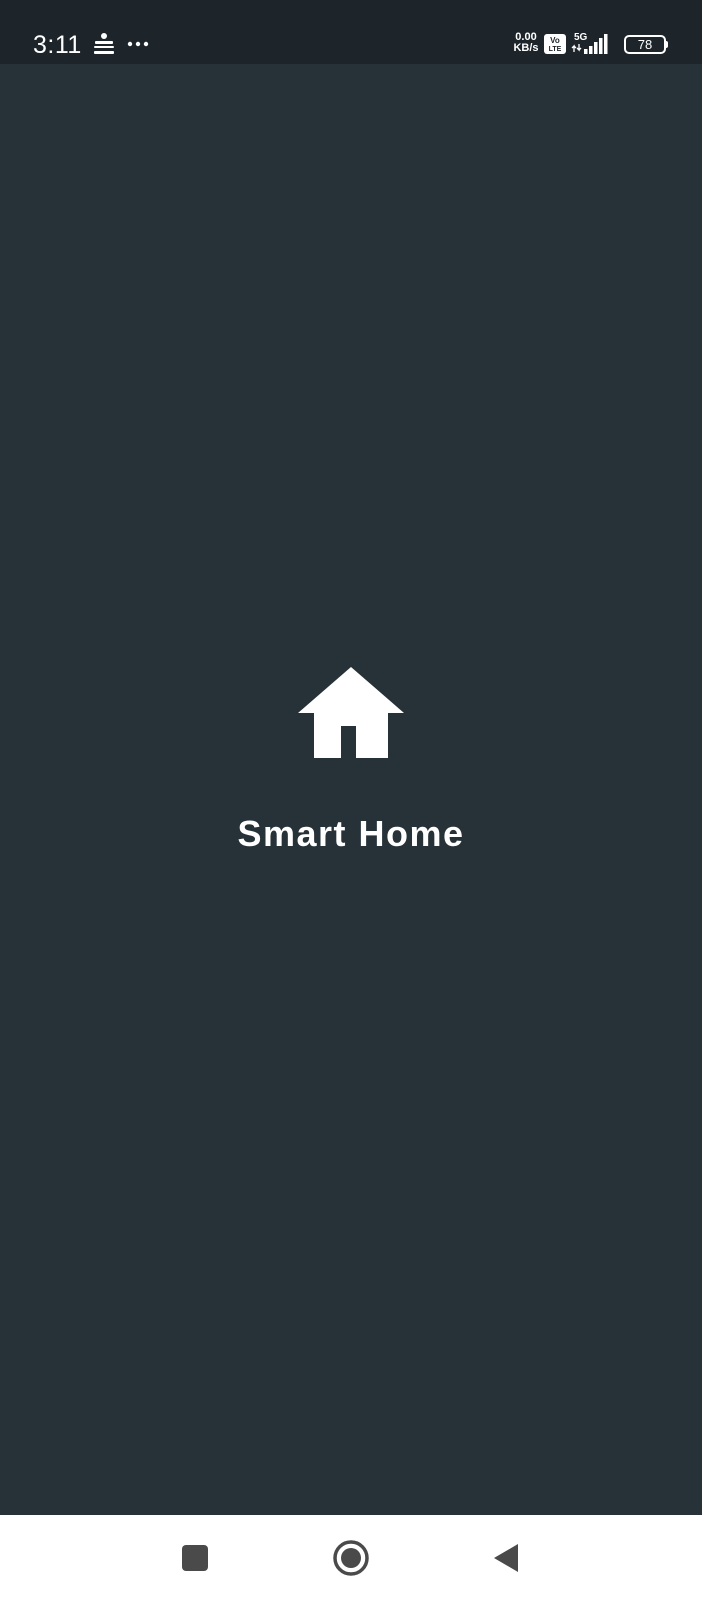 This screenshot has height=1600, width=702. I want to click on network-speed: 0.00 KB/s, so click(526, 43).